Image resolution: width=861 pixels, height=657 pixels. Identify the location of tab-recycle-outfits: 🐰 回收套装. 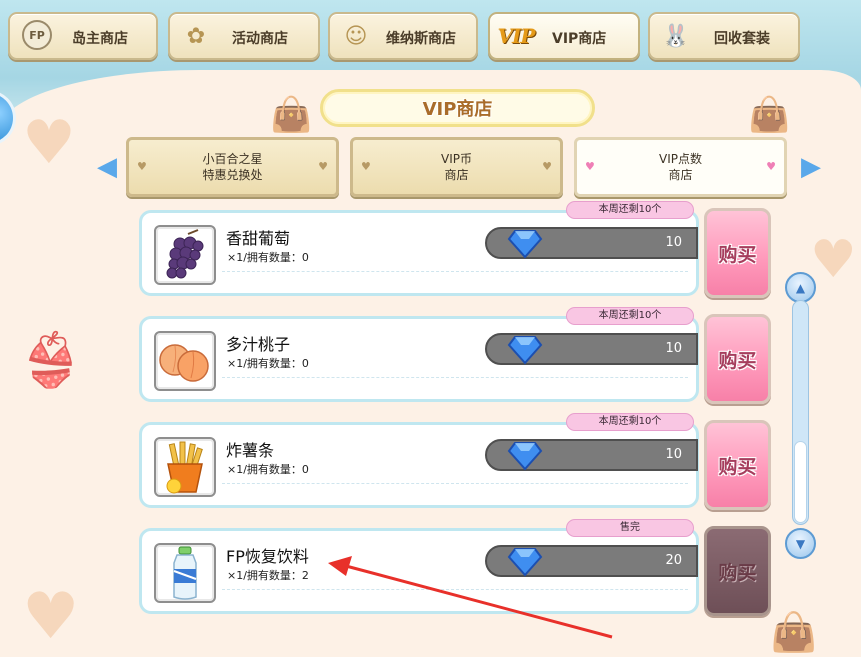
(724, 36).